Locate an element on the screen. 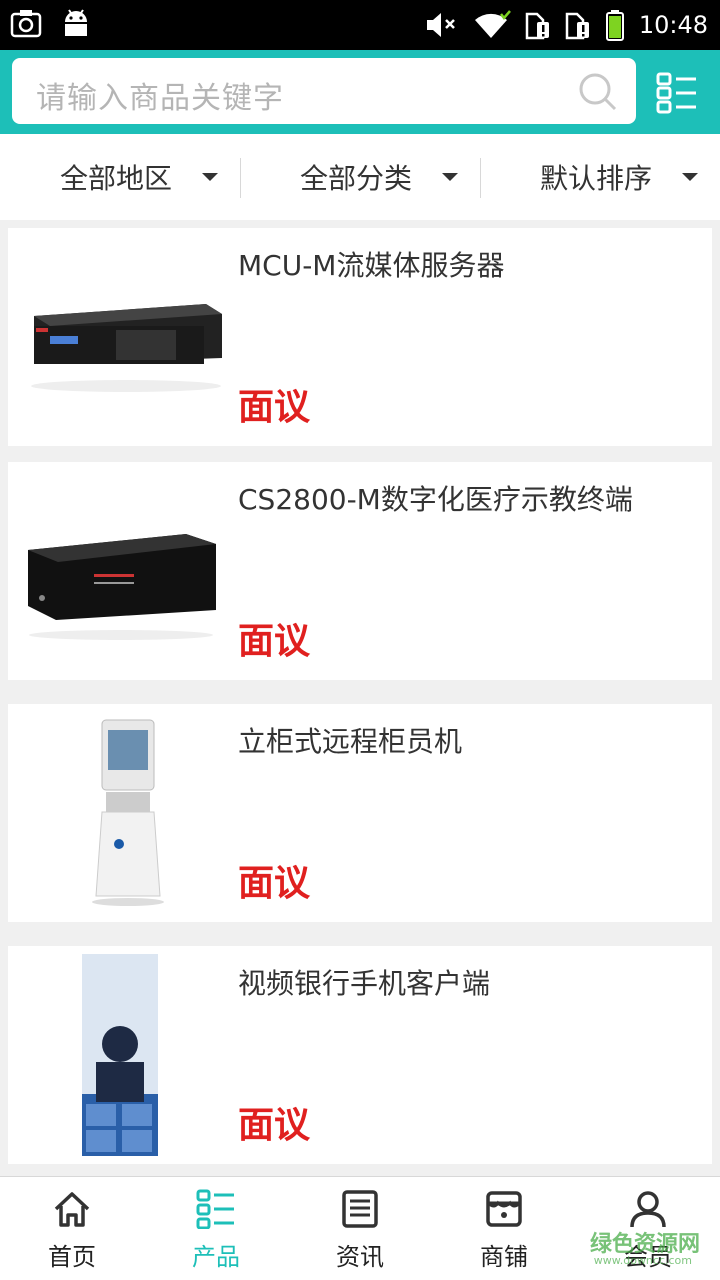  nav-products-label: 产品 is located at coordinates (216, 1257).